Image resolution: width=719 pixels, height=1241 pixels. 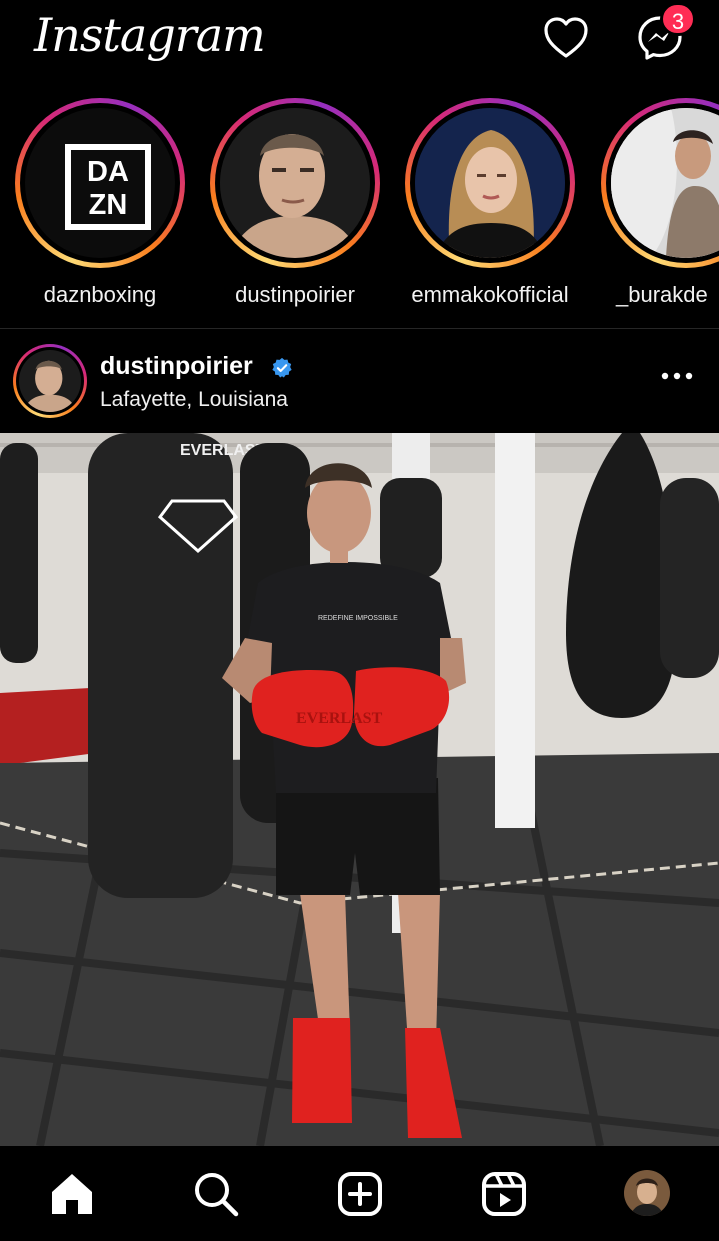 What do you see at coordinates (490, 294) in the screenshot?
I see `story-username: emmakokofficial` at bounding box center [490, 294].